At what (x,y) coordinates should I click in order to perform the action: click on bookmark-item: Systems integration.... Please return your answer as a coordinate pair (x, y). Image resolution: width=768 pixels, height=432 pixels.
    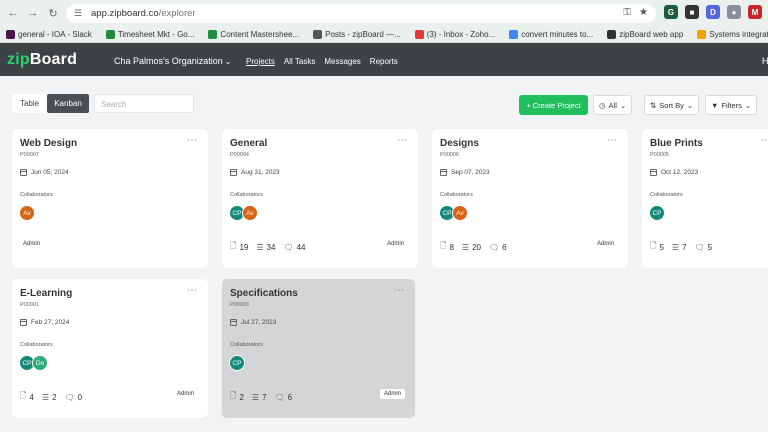
    Looking at the image, I should click on (732, 34).